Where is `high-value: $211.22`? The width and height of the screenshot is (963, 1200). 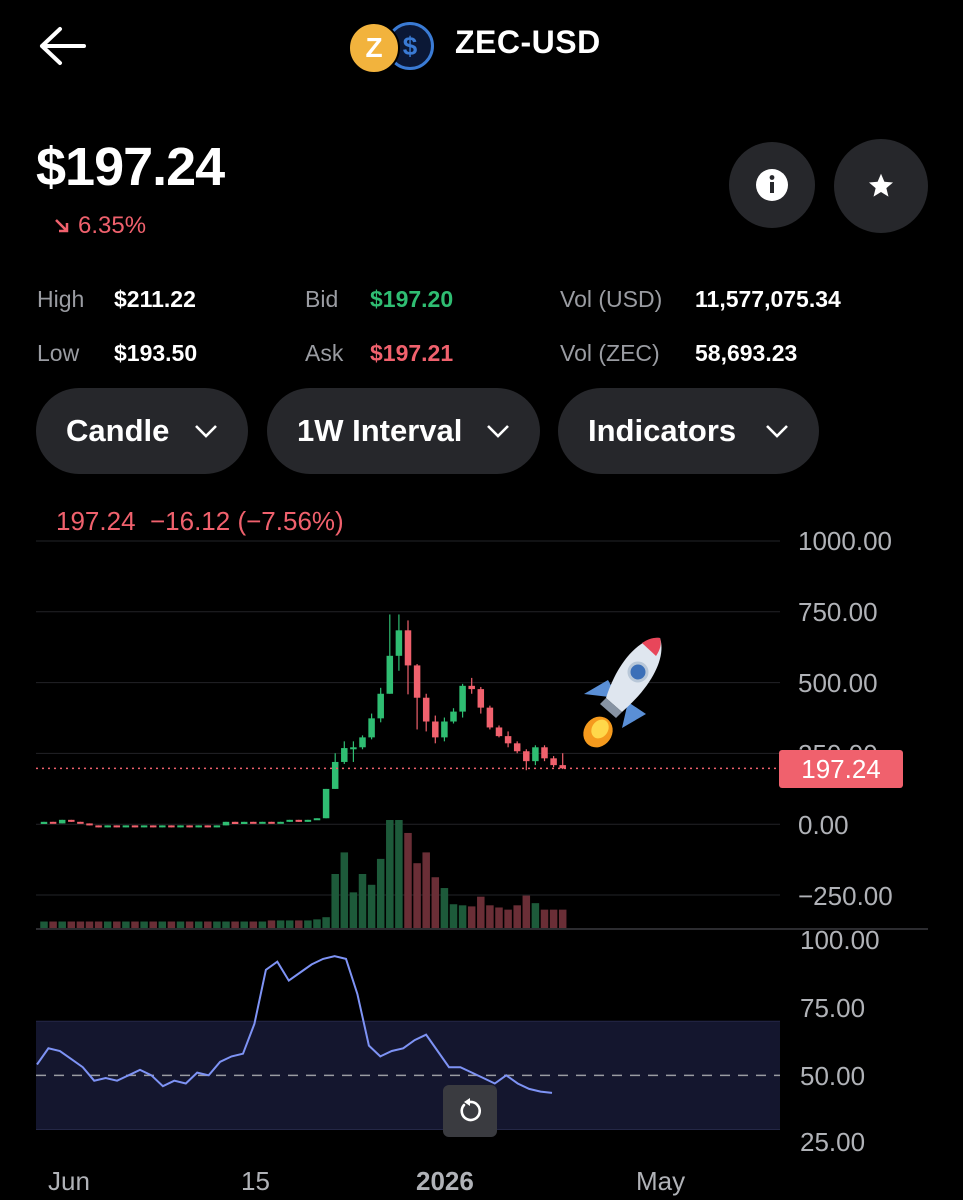 high-value: $211.22 is located at coordinates (155, 299).